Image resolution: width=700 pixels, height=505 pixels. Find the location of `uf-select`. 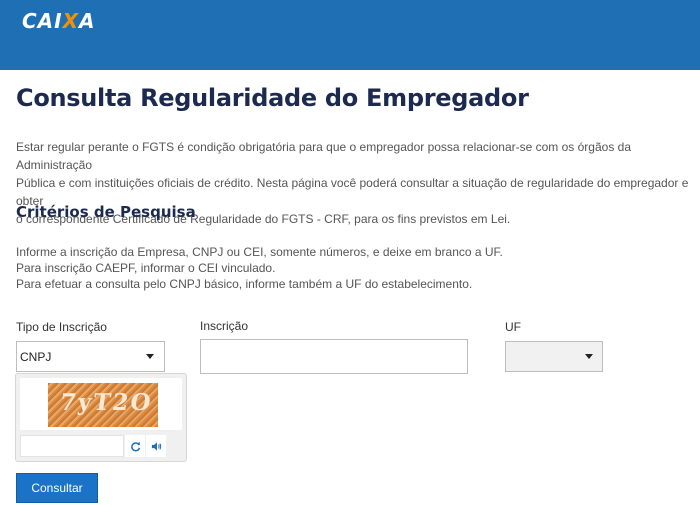

uf-select is located at coordinates (554, 356).